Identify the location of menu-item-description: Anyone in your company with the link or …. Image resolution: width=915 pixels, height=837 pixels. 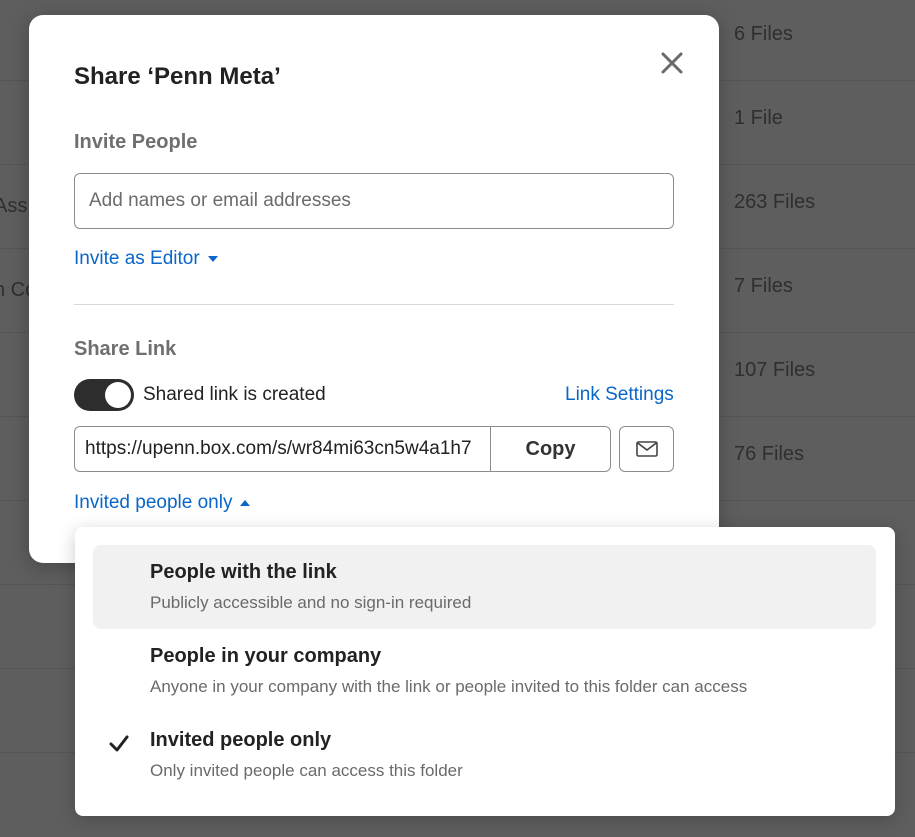
(449, 686).